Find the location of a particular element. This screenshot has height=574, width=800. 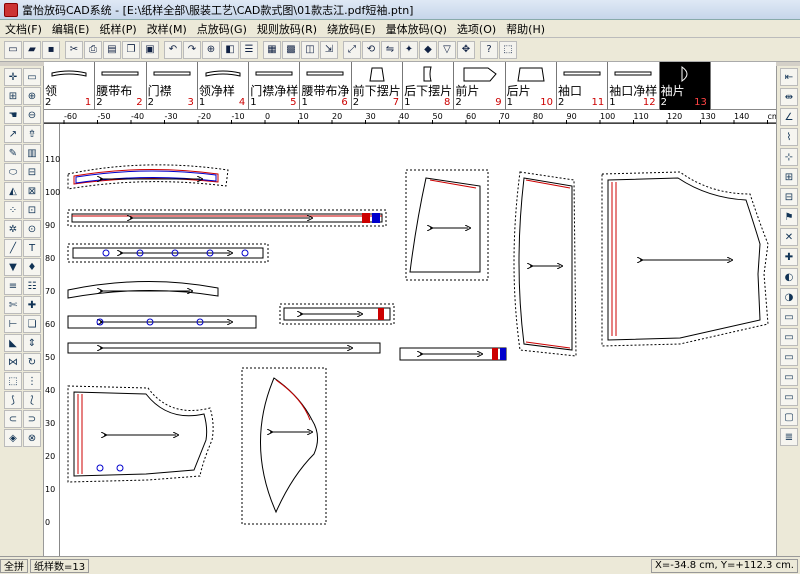

piece-thumb: 袖口净样 1 12 is located at coordinates (634, 86).